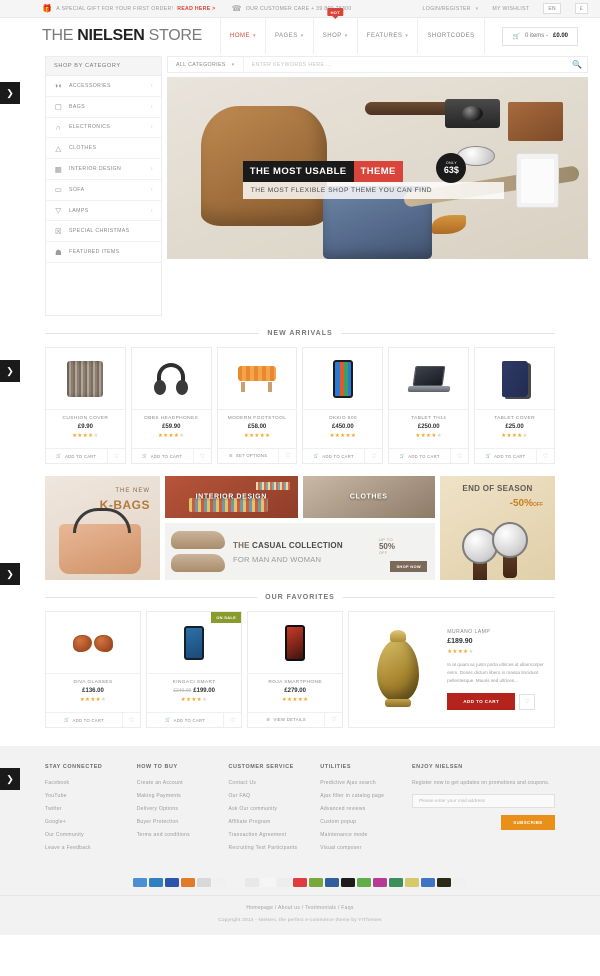 The image size is (600, 976). Describe the element at coordinates (497, 528) in the screenshot. I see `banner-end-of-season: END OF SEASON -50%OFF` at that location.